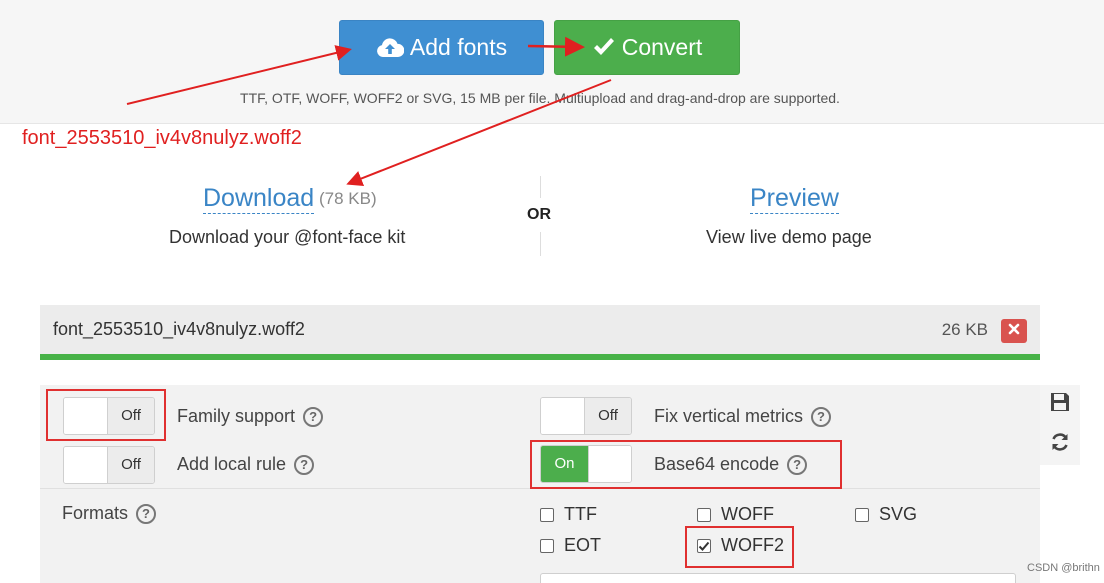  What do you see at coordinates (287, 237) in the screenshot?
I see `download-description: Download your @font-face kit` at bounding box center [287, 237].